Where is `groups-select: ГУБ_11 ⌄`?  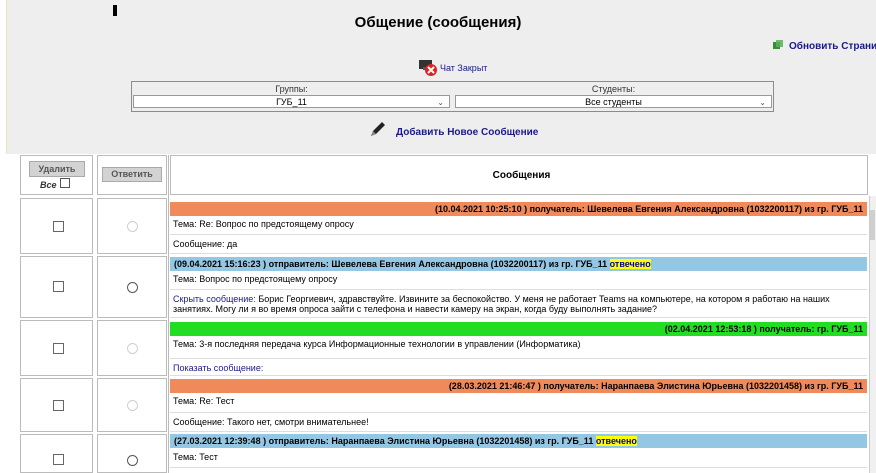 groups-select: ГУБ_11 ⌄ is located at coordinates (291, 101).